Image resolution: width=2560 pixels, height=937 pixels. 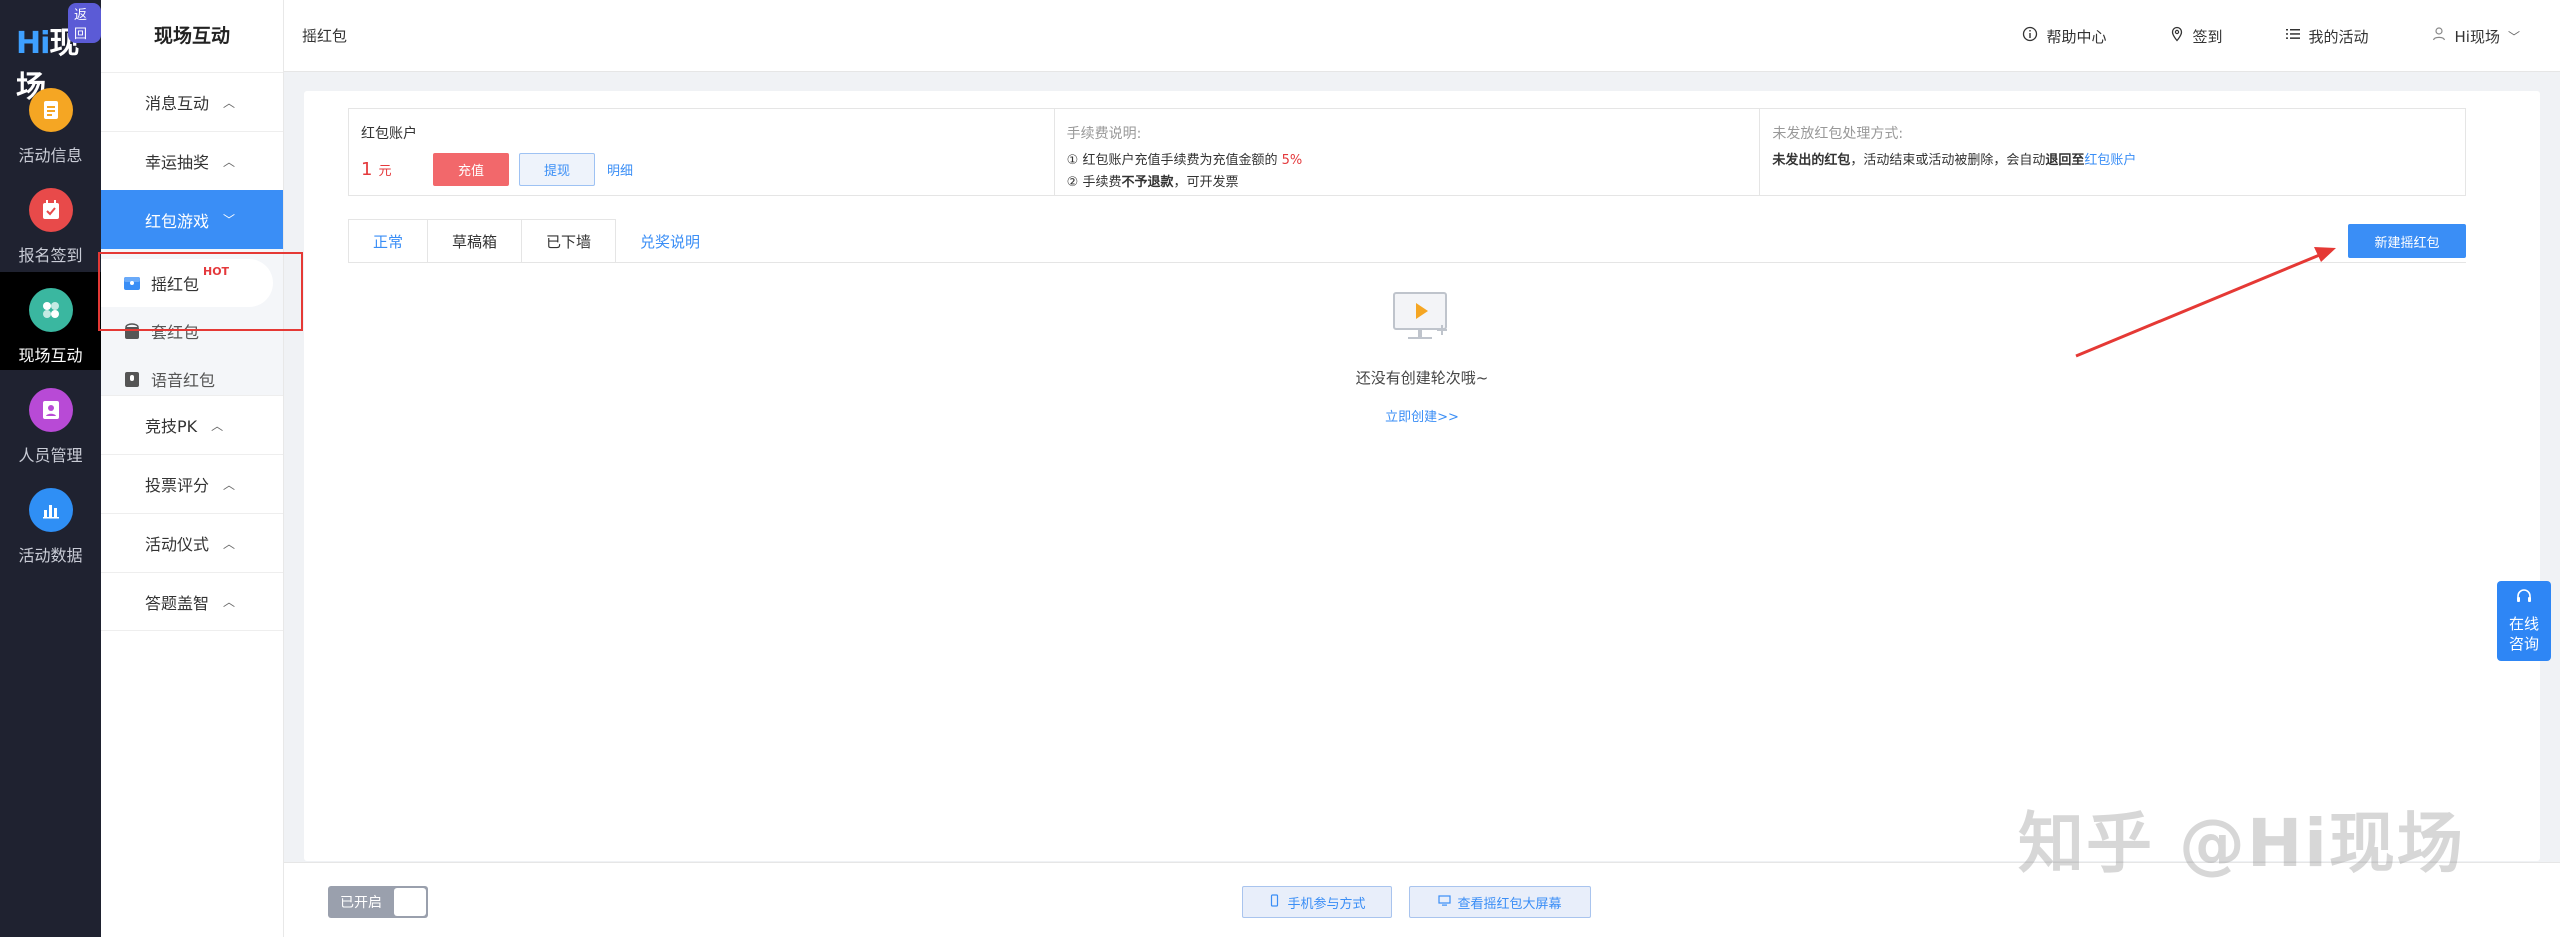 What do you see at coordinates (183, 380) in the screenshot?
I see `sidebar-item-label: 语音红包` at bounding box center [183, 380].